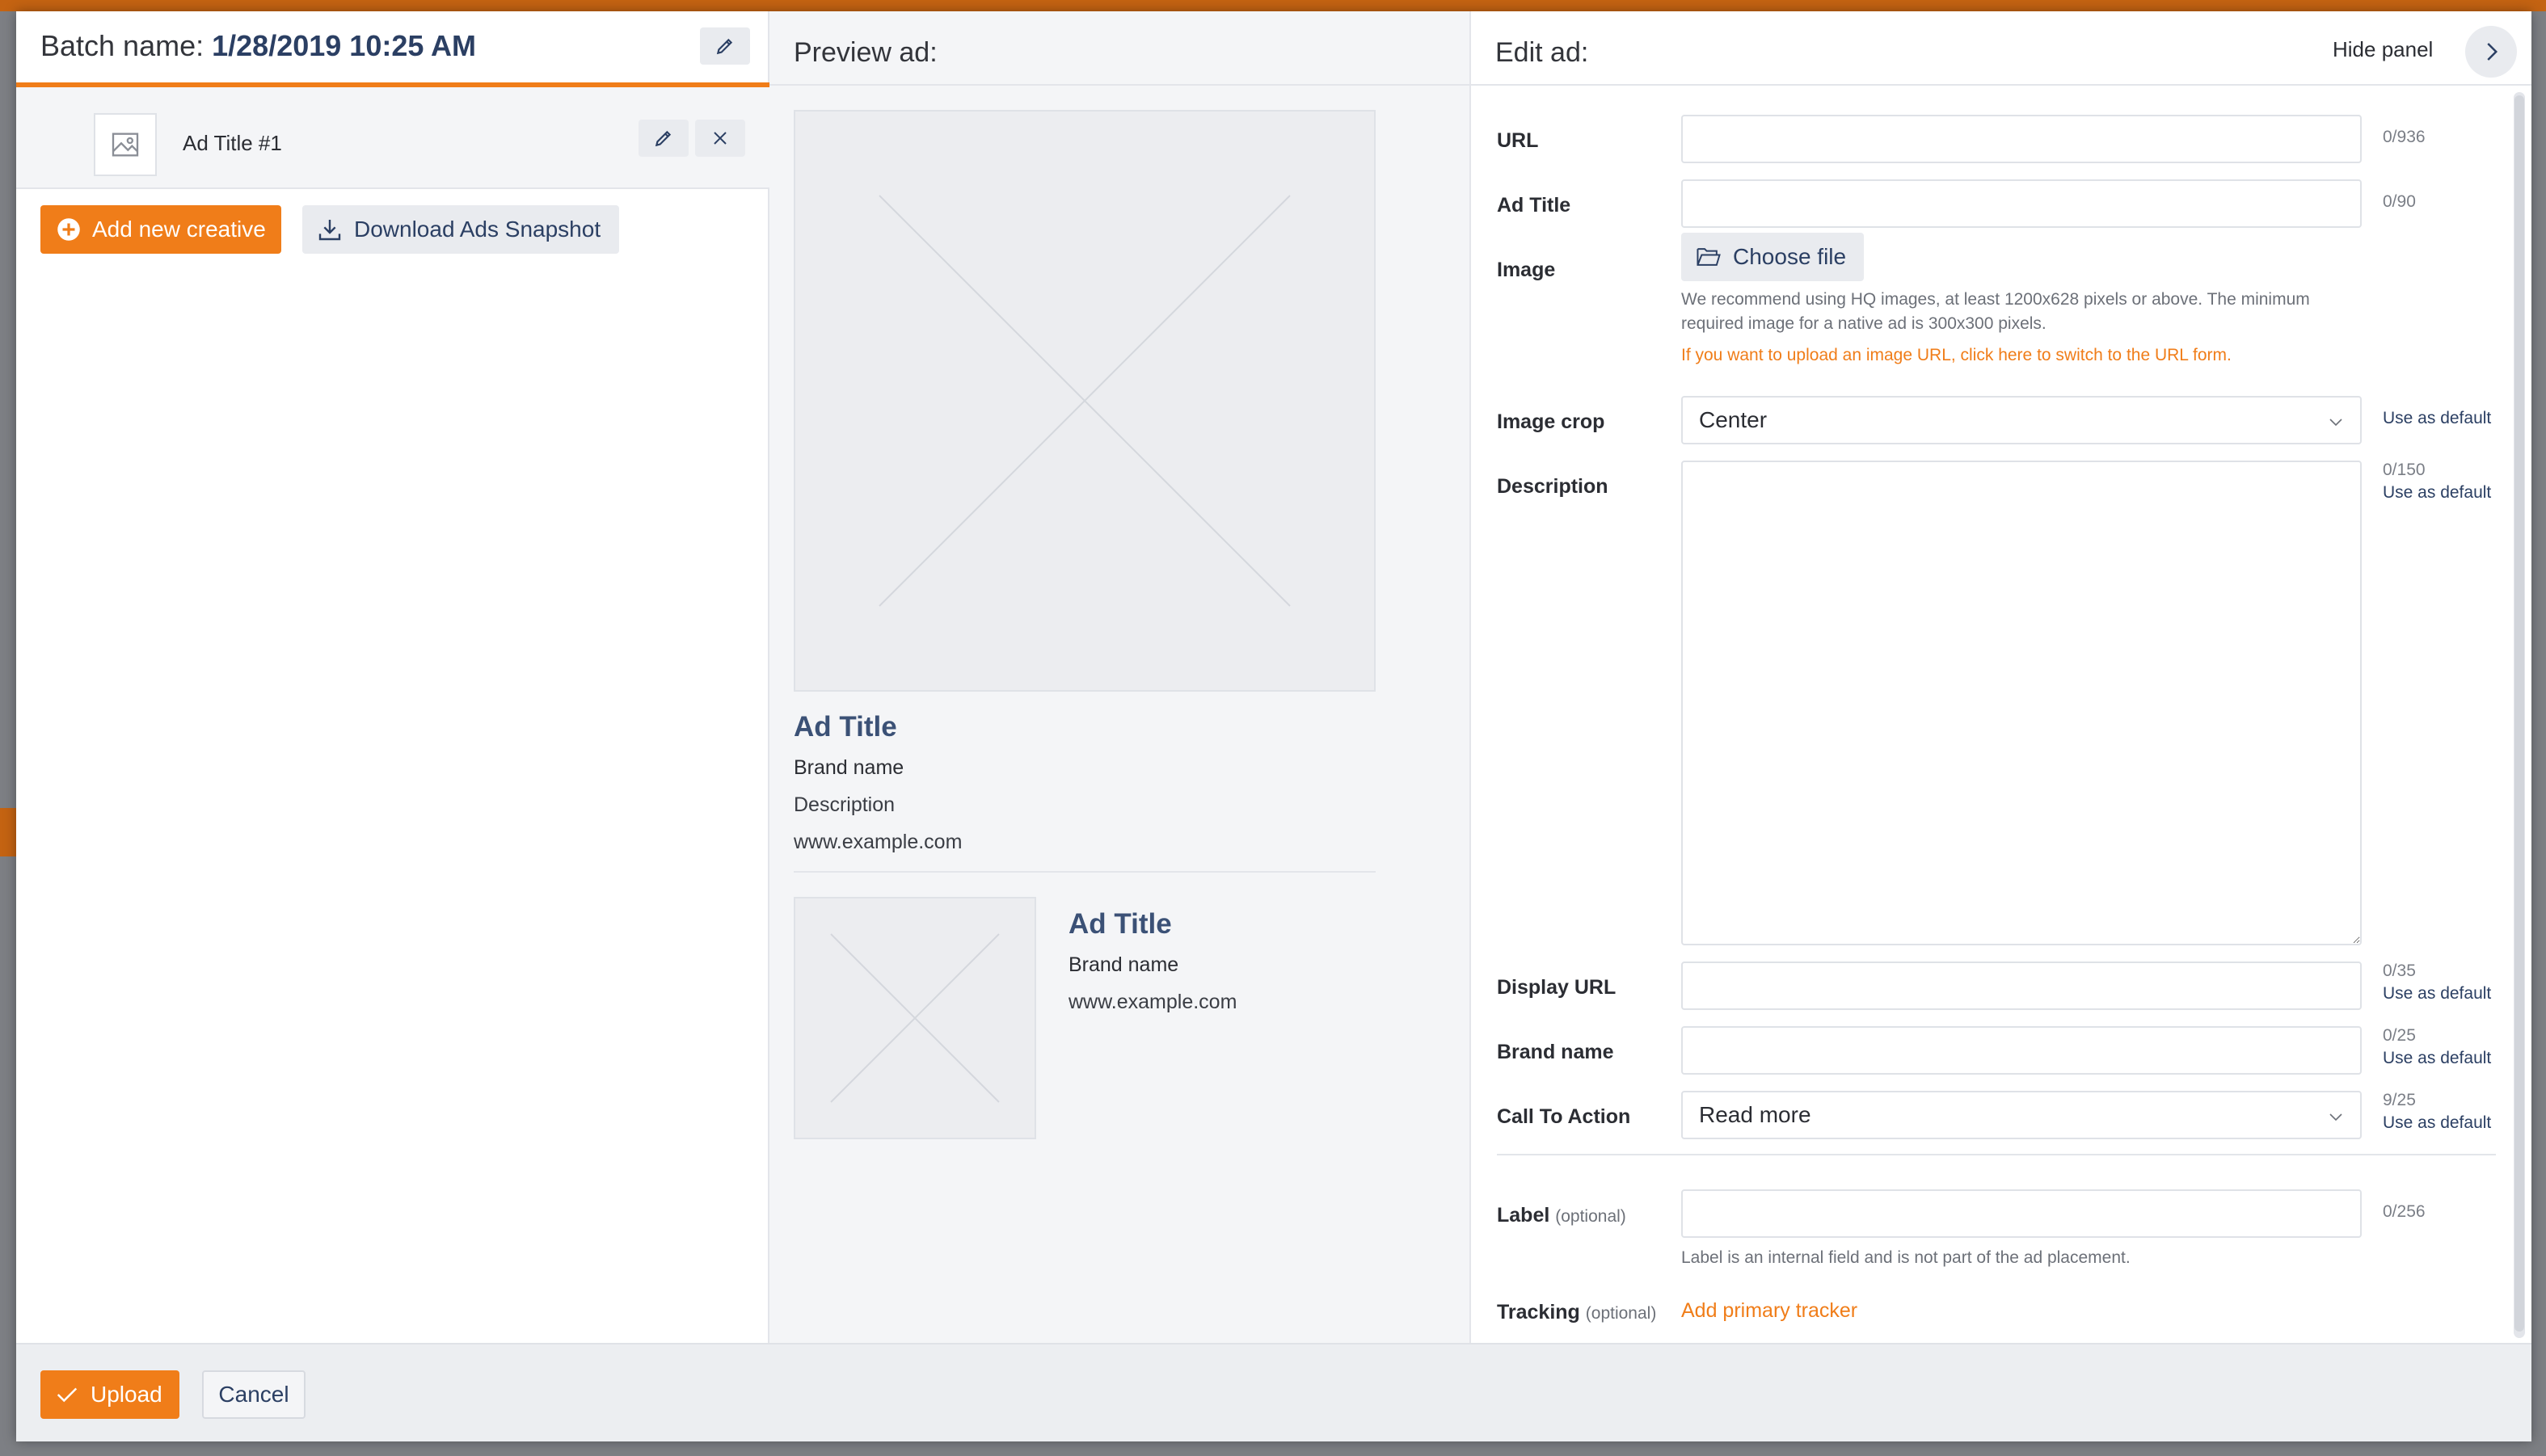  What do you see at coordinates (845, 727) in the screenshot?
I see `preview-large-title: Ad Title` at bounding box center [845, 727].